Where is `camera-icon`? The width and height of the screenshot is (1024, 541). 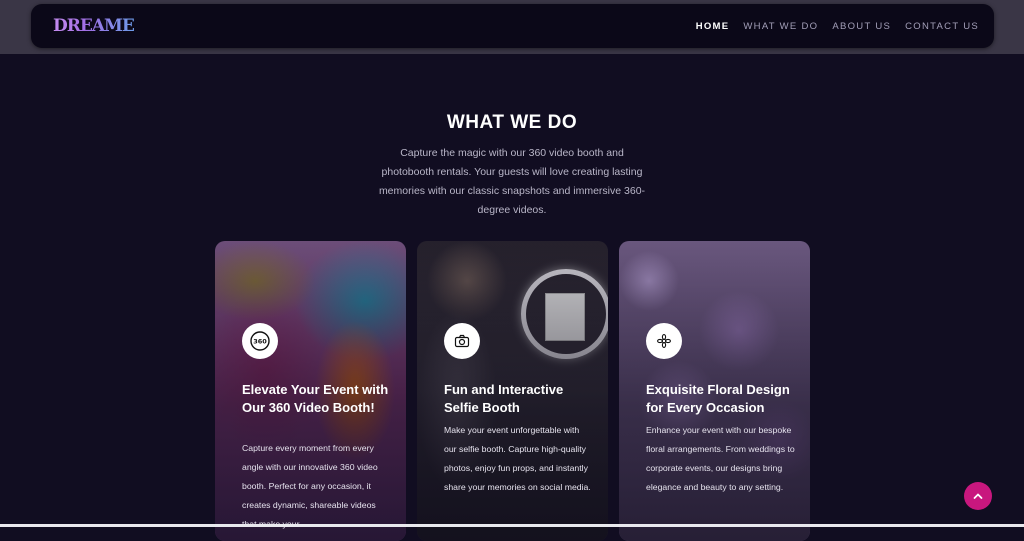 camera-icon is located at coordinates (462, 341).